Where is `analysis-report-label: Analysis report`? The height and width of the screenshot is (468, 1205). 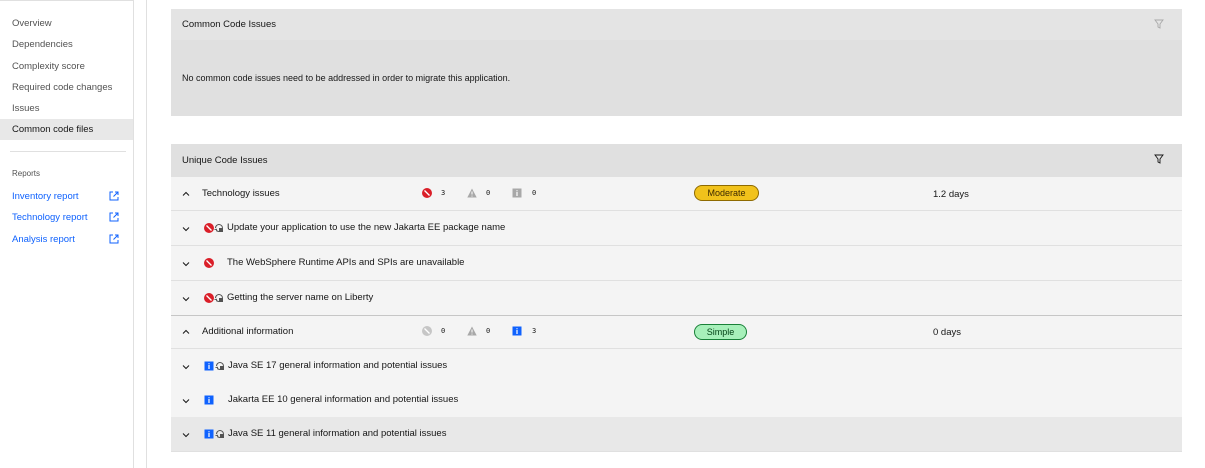
analysis-report-label: Analysis report is located at coordinates (43, 239).